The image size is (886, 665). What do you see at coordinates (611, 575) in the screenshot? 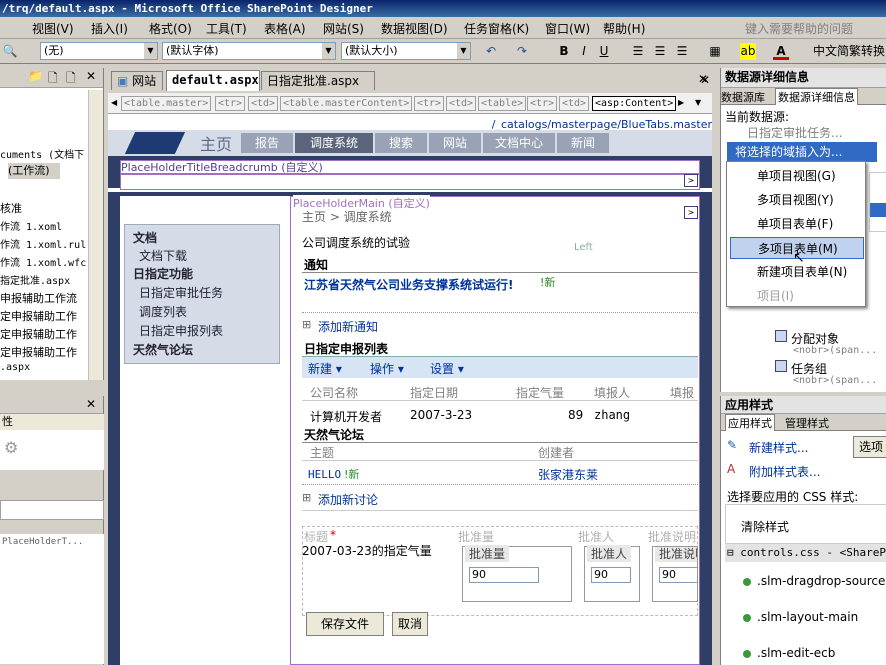
I see `approver-input: 90` at bounding box center [611, 575].